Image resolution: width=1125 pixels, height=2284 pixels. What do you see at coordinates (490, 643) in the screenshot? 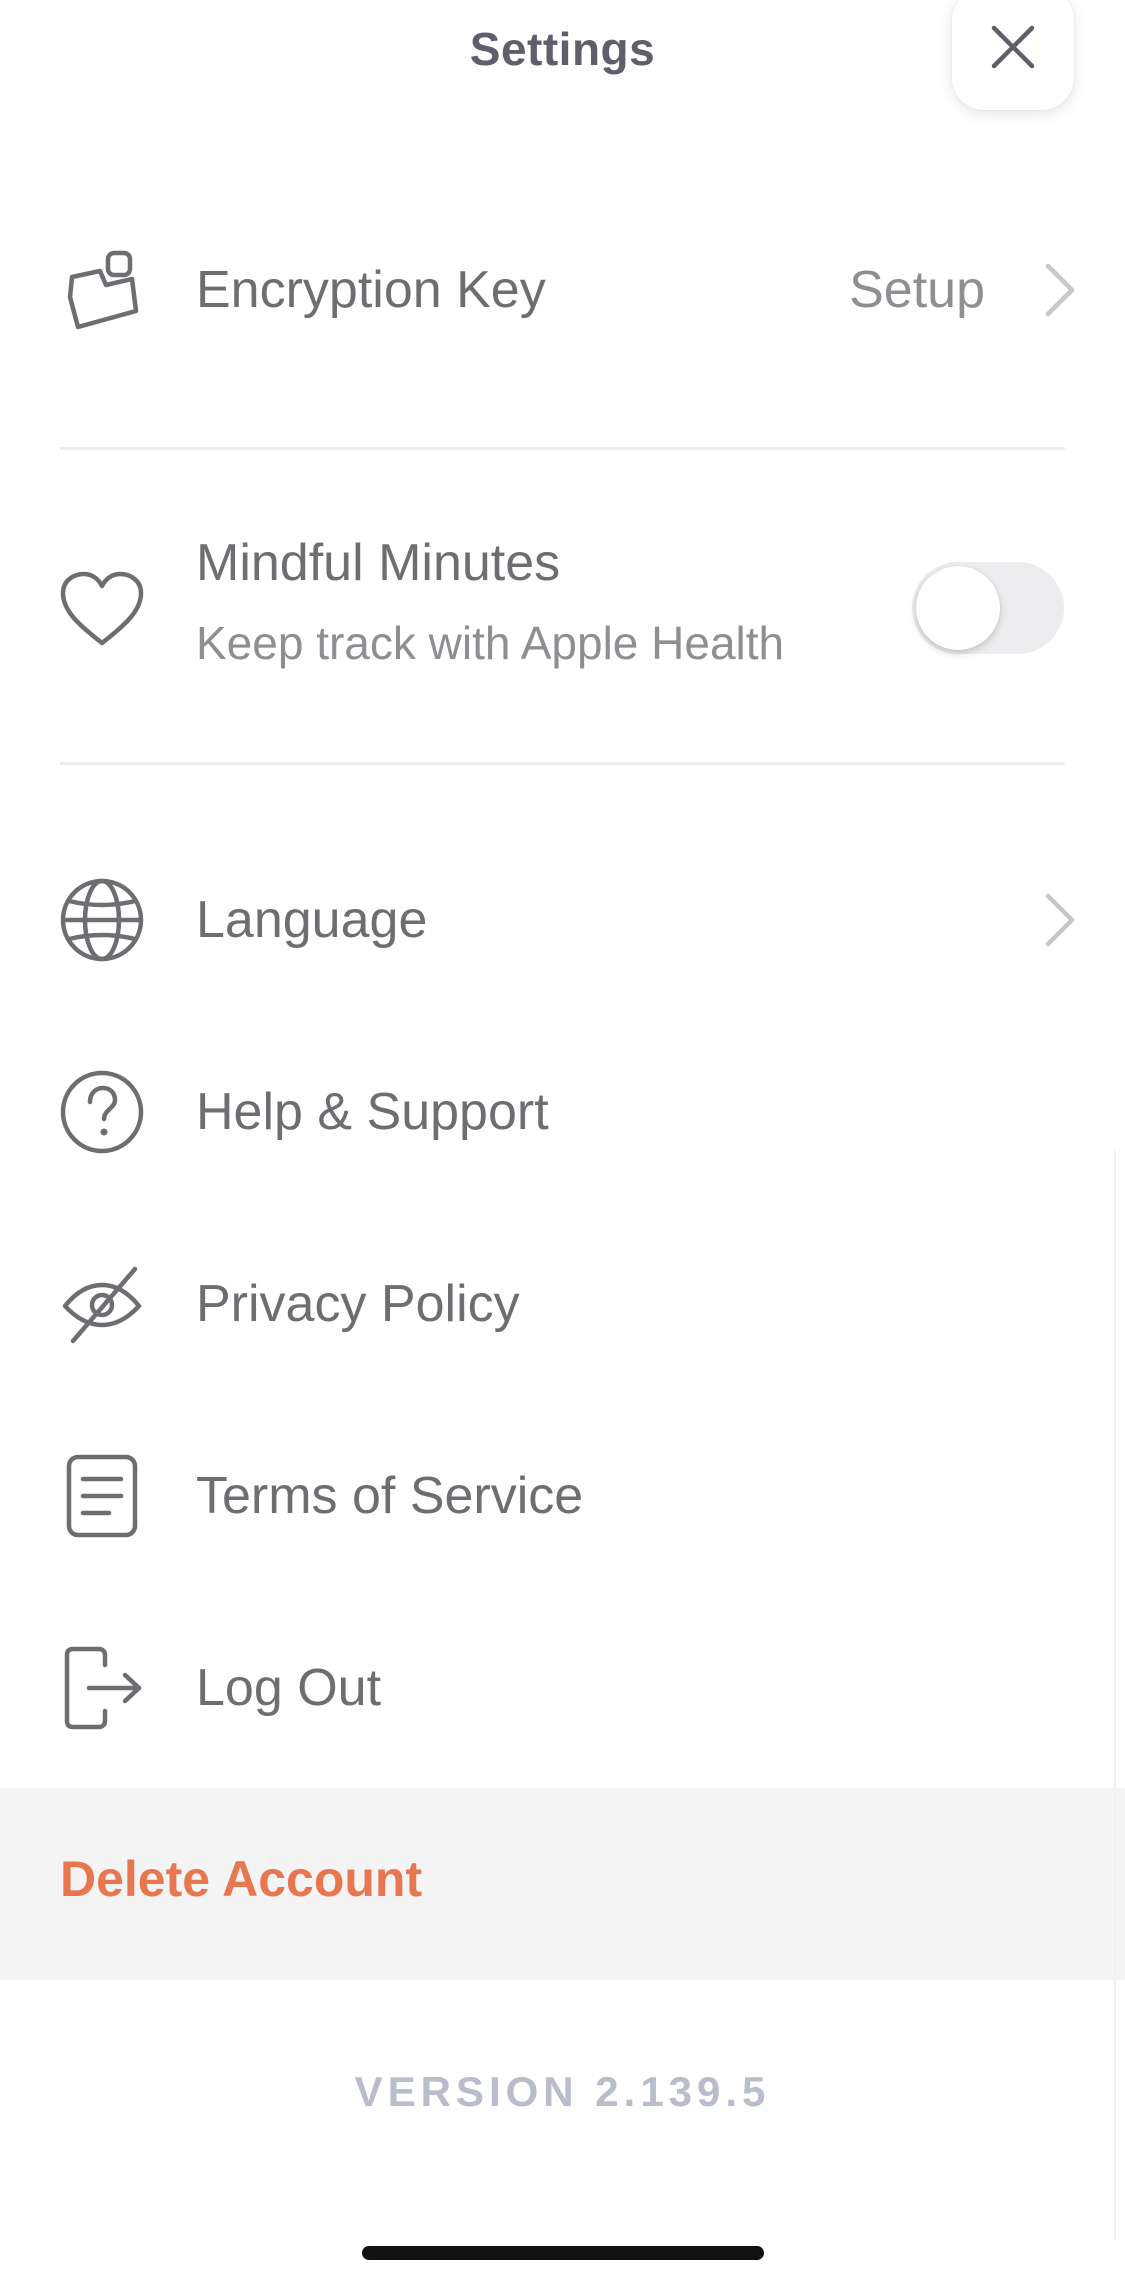
I see `mindful-minutes-sublabel: Keep track with Apple Health` at bounding box center [490, 643].